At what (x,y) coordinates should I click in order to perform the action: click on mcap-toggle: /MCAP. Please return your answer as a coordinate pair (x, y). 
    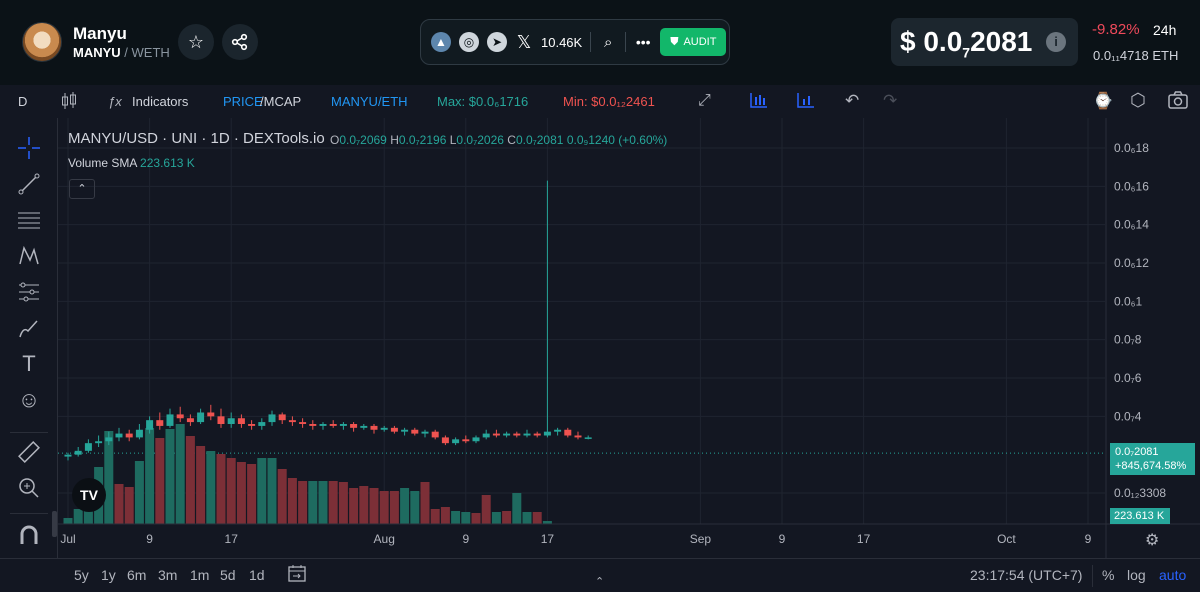
    Looking at the image, I should click on (280, 101).